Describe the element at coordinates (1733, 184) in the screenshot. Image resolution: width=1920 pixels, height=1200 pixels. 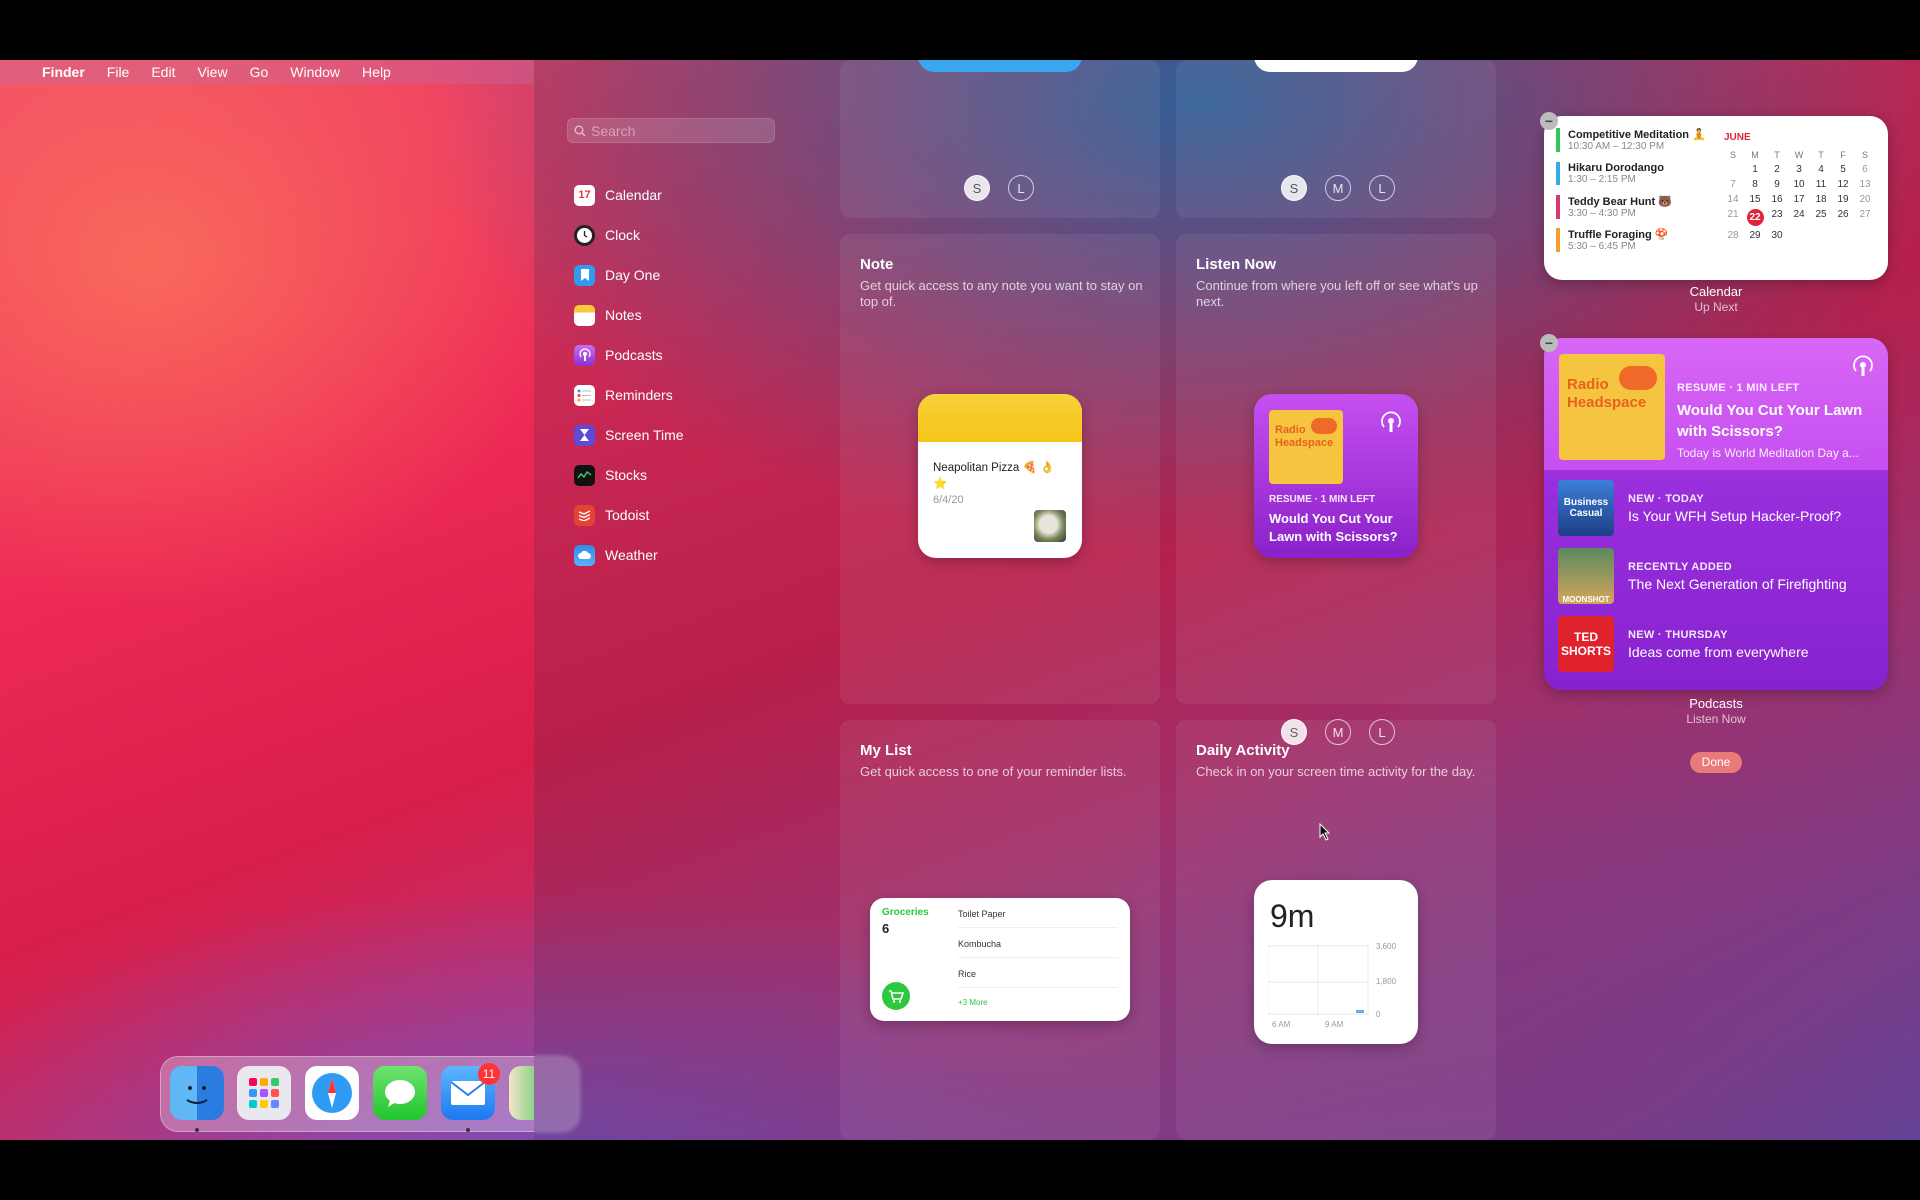
I see `calendar-day: 7` at that location.